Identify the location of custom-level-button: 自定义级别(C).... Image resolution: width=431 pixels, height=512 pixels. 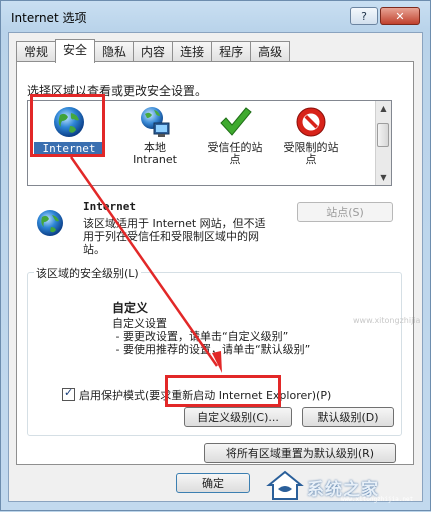
(238, 417).